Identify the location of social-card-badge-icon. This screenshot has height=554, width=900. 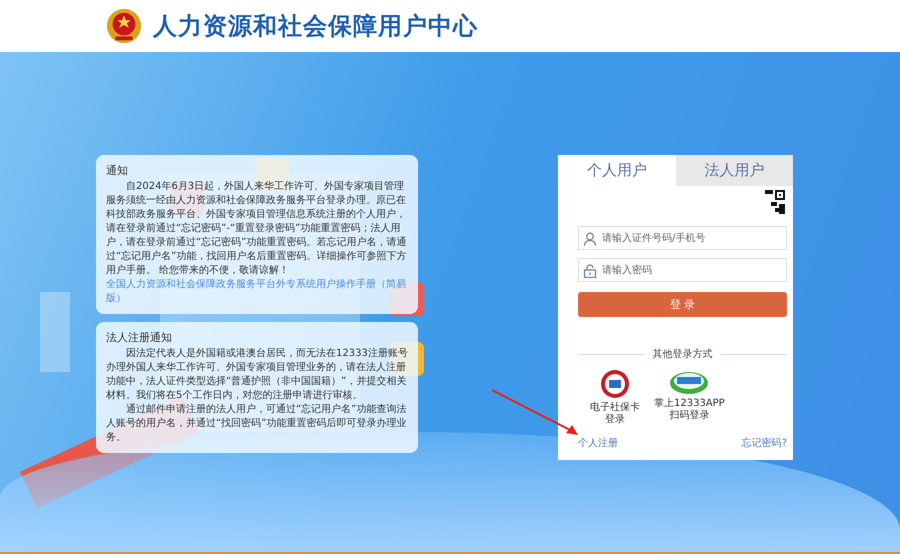
(615, 384).